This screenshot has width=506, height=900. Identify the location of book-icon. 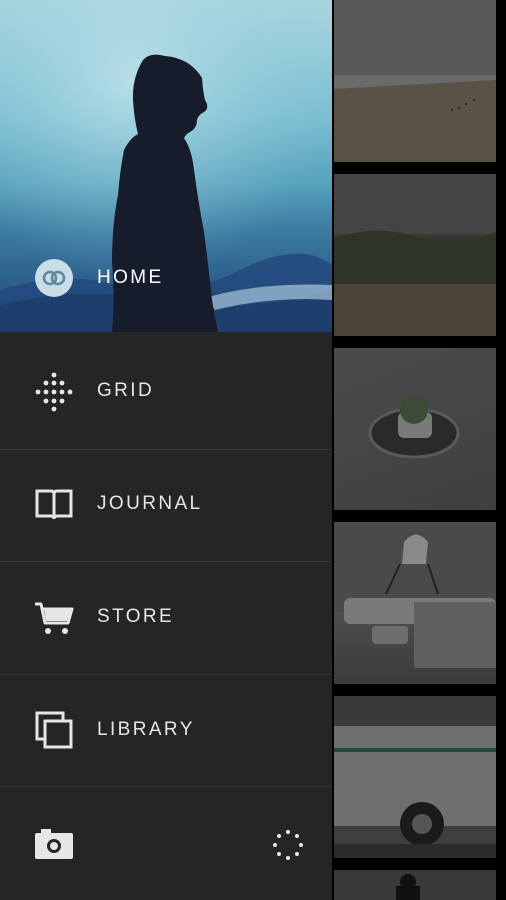
(54, 505).